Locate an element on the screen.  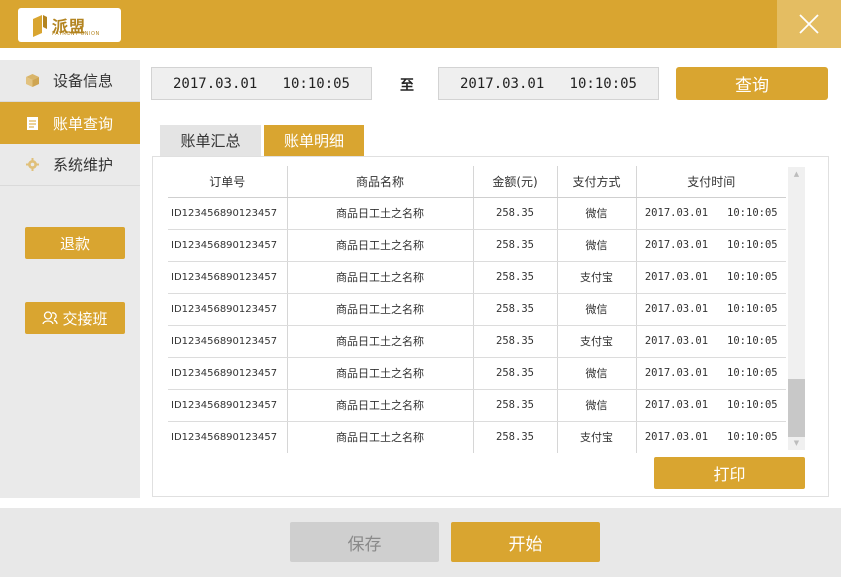
sidebar-item-device-info: 设备信息 is located at coordinates (70, 81).